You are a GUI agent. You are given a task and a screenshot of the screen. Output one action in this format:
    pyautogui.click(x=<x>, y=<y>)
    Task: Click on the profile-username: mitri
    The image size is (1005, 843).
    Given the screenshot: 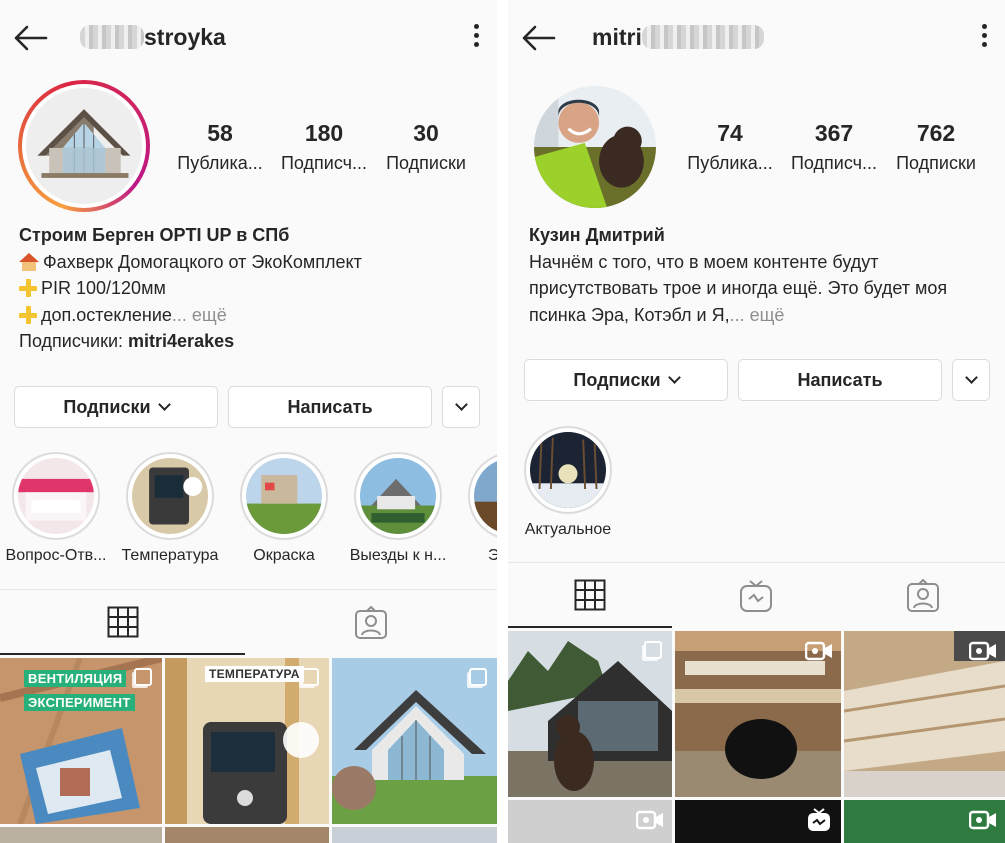 What is the action you would take?
    pyautogui.click(x=678, y=37)
    